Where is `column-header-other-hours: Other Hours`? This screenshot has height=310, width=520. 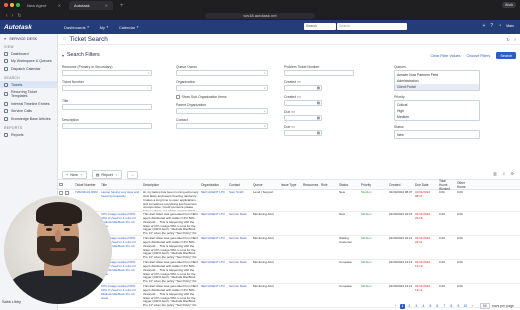 column-header-other-hours: Other Hours is located at coordinates (465, 184).